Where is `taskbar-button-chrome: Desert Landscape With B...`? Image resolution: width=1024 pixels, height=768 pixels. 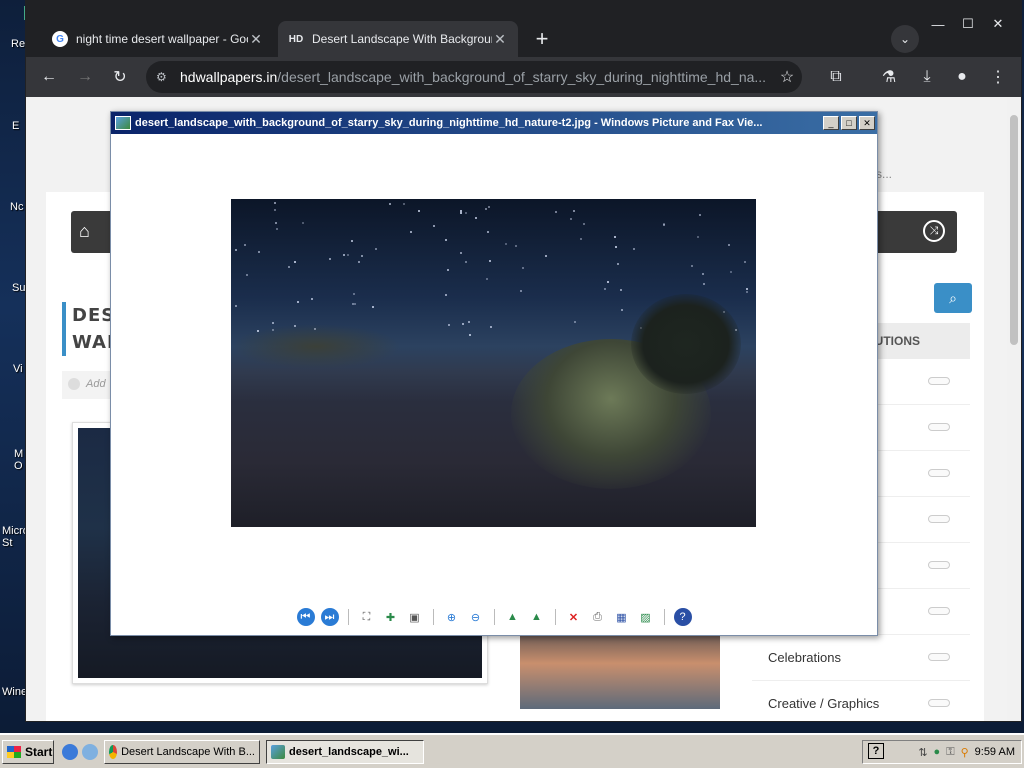
taskbar-button-chrome: Desert Landscape With B... is located at coordinates (182, 751).